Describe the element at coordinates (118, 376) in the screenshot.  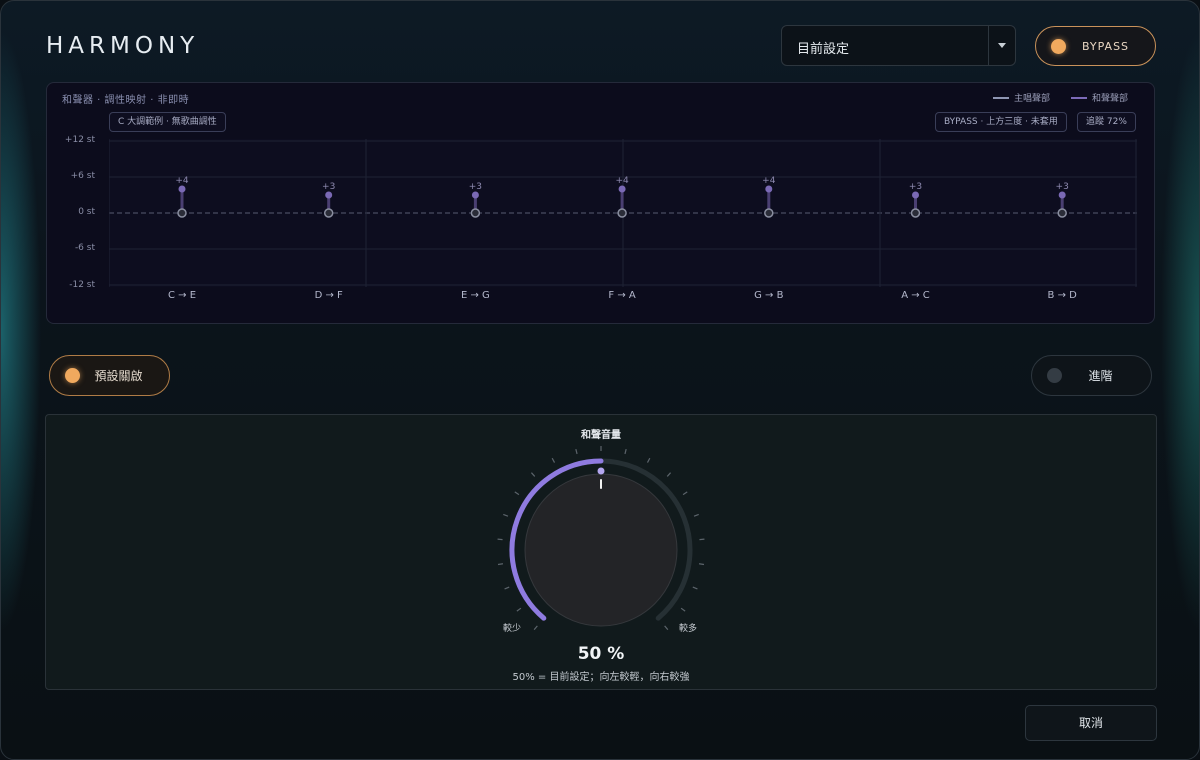
I see `defaults-label: 預設關啟` at that location.